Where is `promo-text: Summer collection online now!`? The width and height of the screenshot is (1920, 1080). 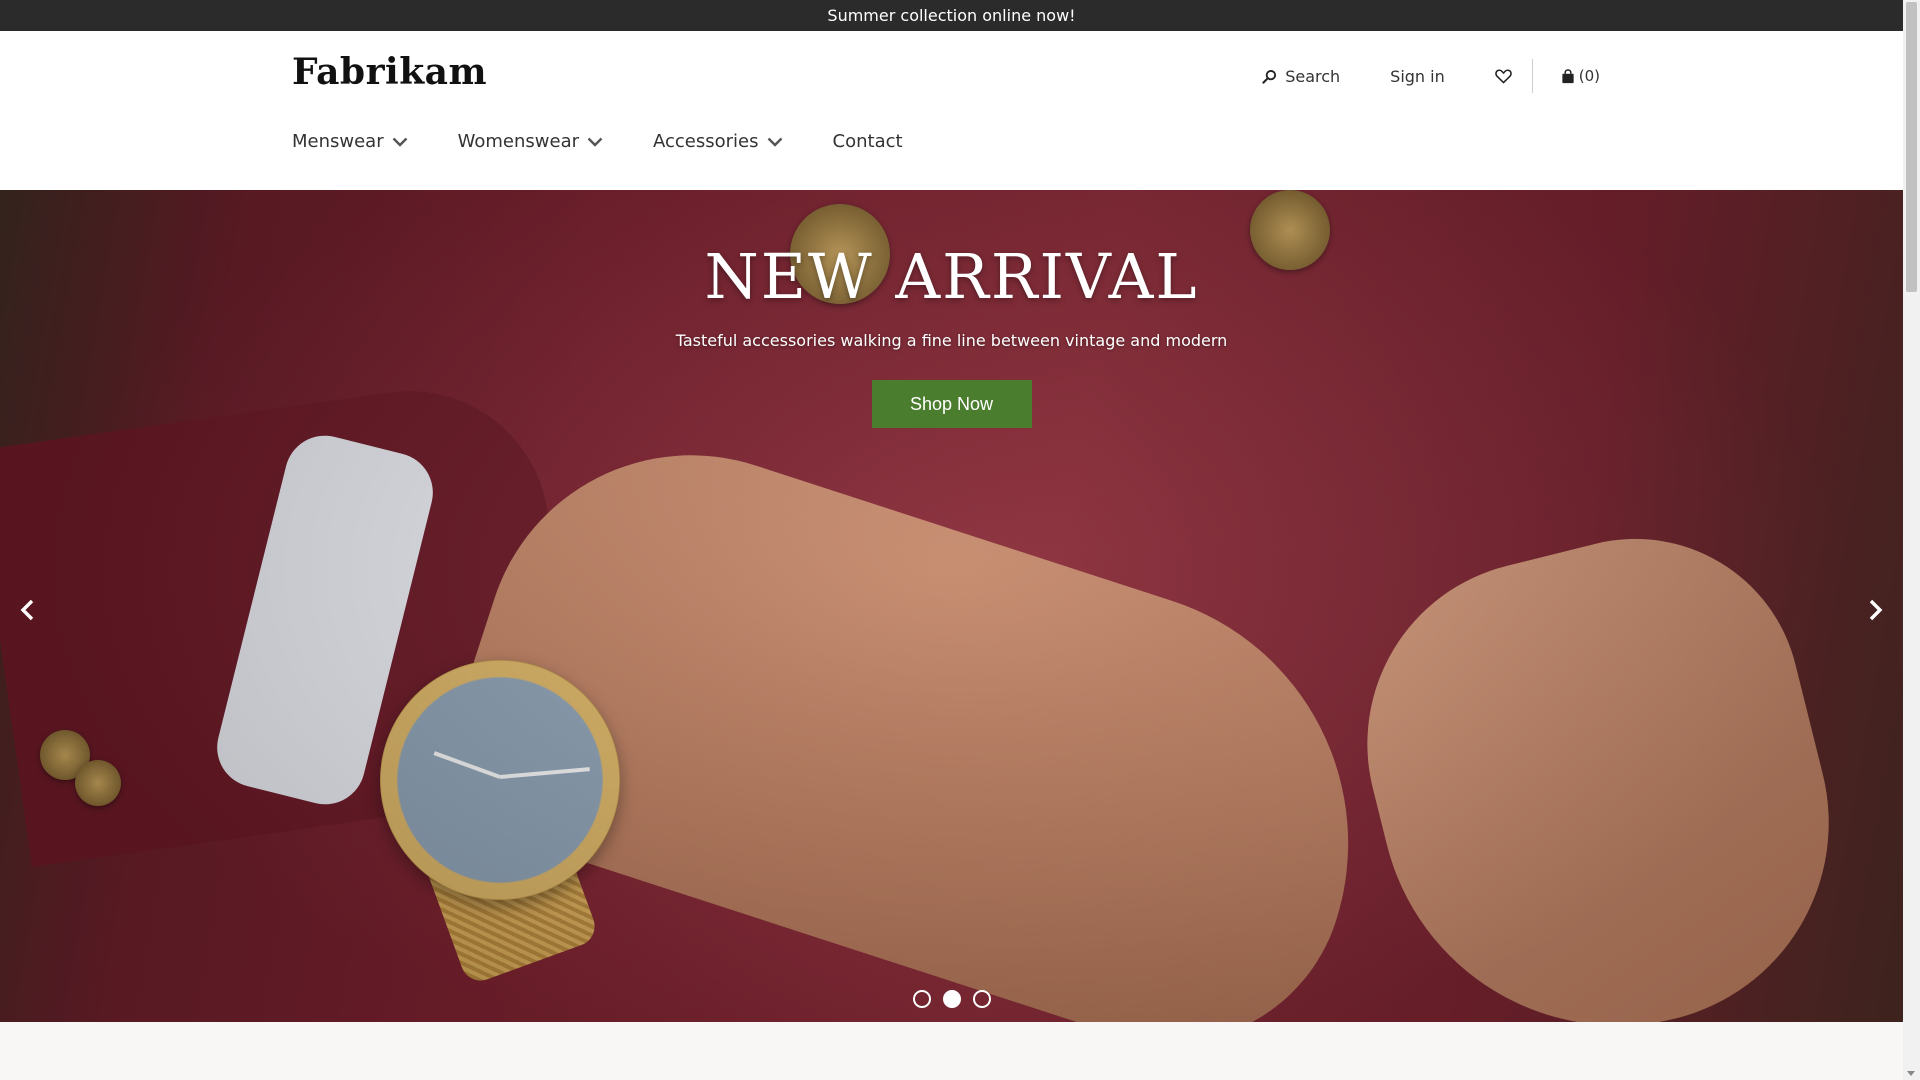 promo-text: Summer collection online now! is located at coordinates (951, 15).